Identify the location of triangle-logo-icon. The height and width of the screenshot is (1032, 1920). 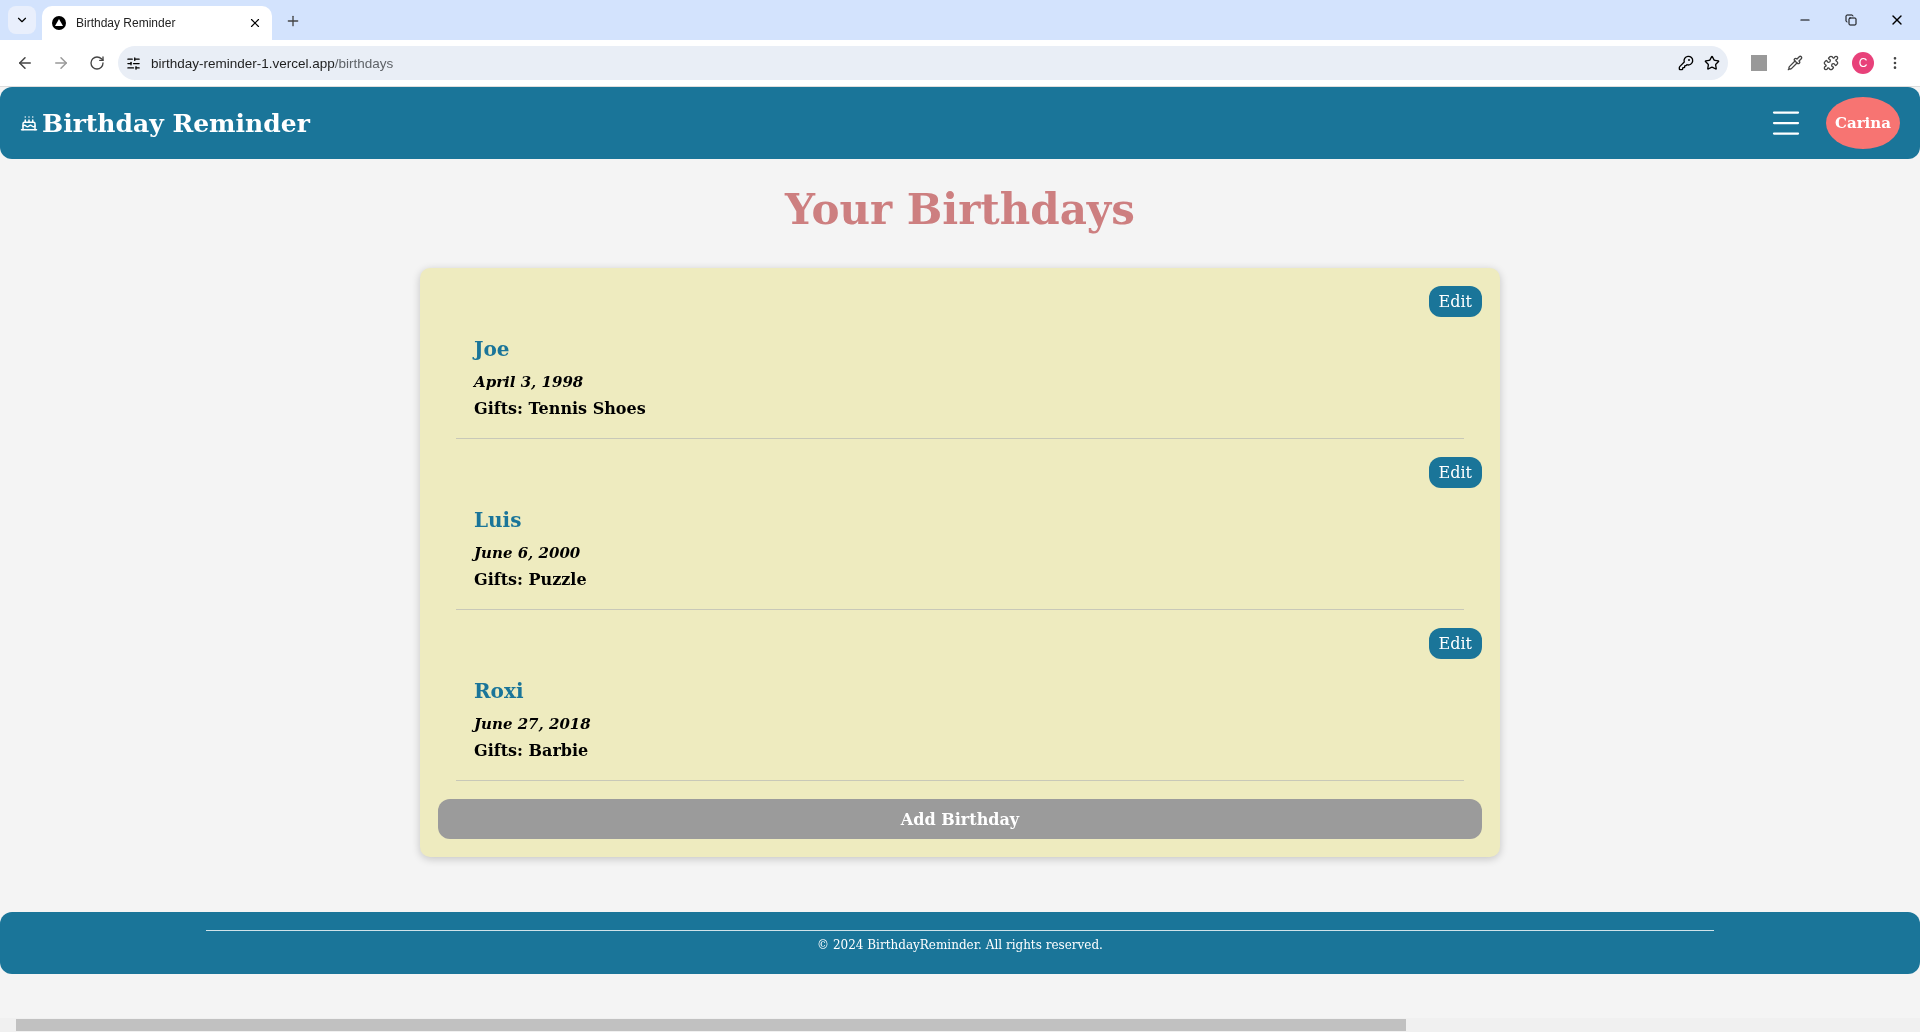
(59, 23).